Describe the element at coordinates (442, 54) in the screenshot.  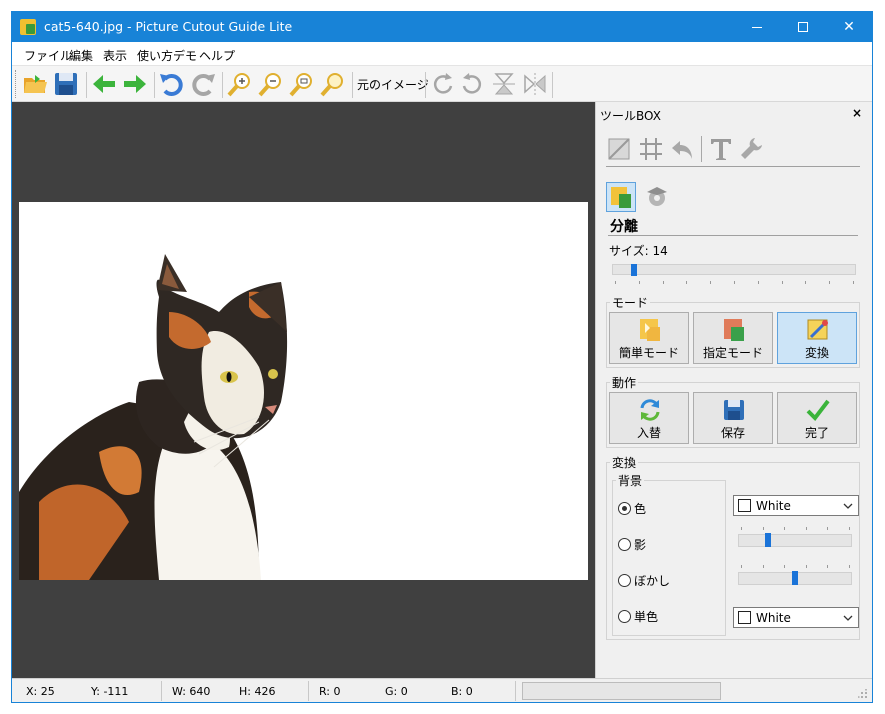
I see `menu-bar: ファイル 編集 表示 使い方デモ ヘルプ` at that location.